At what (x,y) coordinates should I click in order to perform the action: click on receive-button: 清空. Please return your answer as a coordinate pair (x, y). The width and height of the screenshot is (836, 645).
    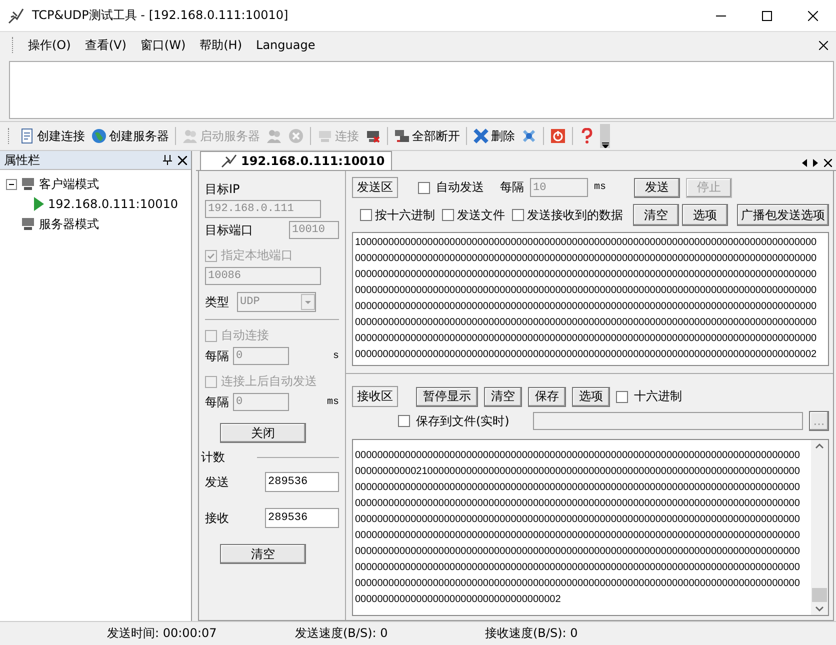
    Looking at the image, I should click on (503, 396).